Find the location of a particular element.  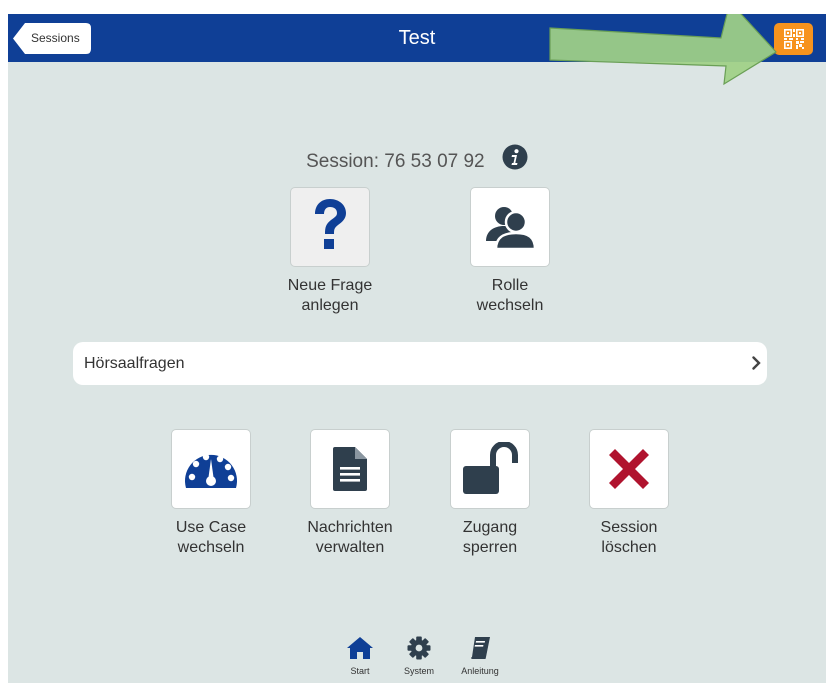

unlock-icon is located at coordinates (490, 468).